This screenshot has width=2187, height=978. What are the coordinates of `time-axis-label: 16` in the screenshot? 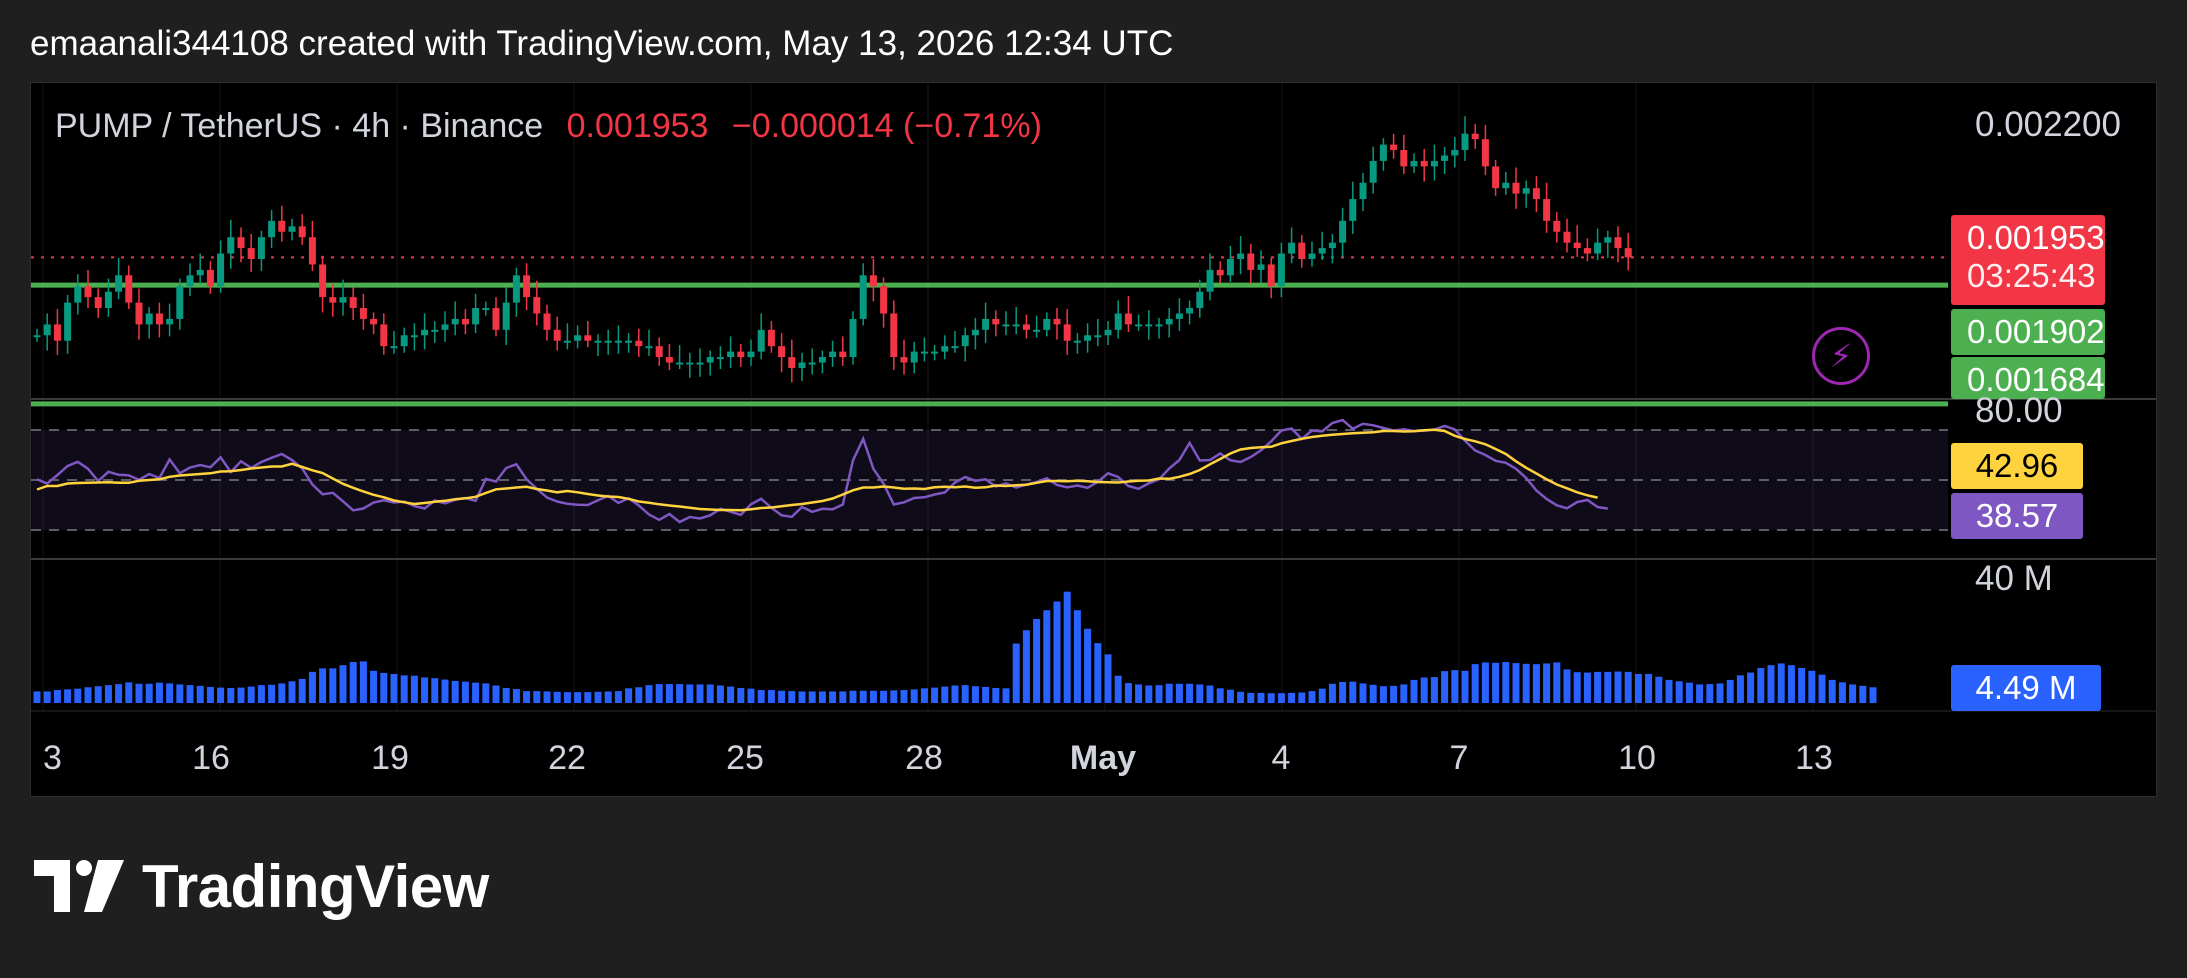 It's located at (211, 758).